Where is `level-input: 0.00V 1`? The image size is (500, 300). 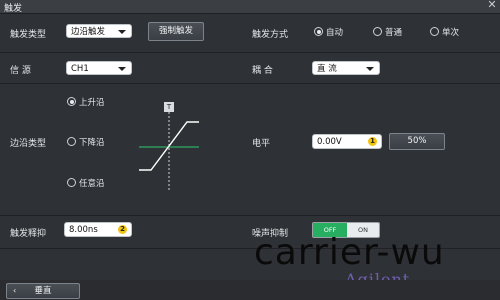 level-input: 0.00V 1 is located at coordinates (347, 141).